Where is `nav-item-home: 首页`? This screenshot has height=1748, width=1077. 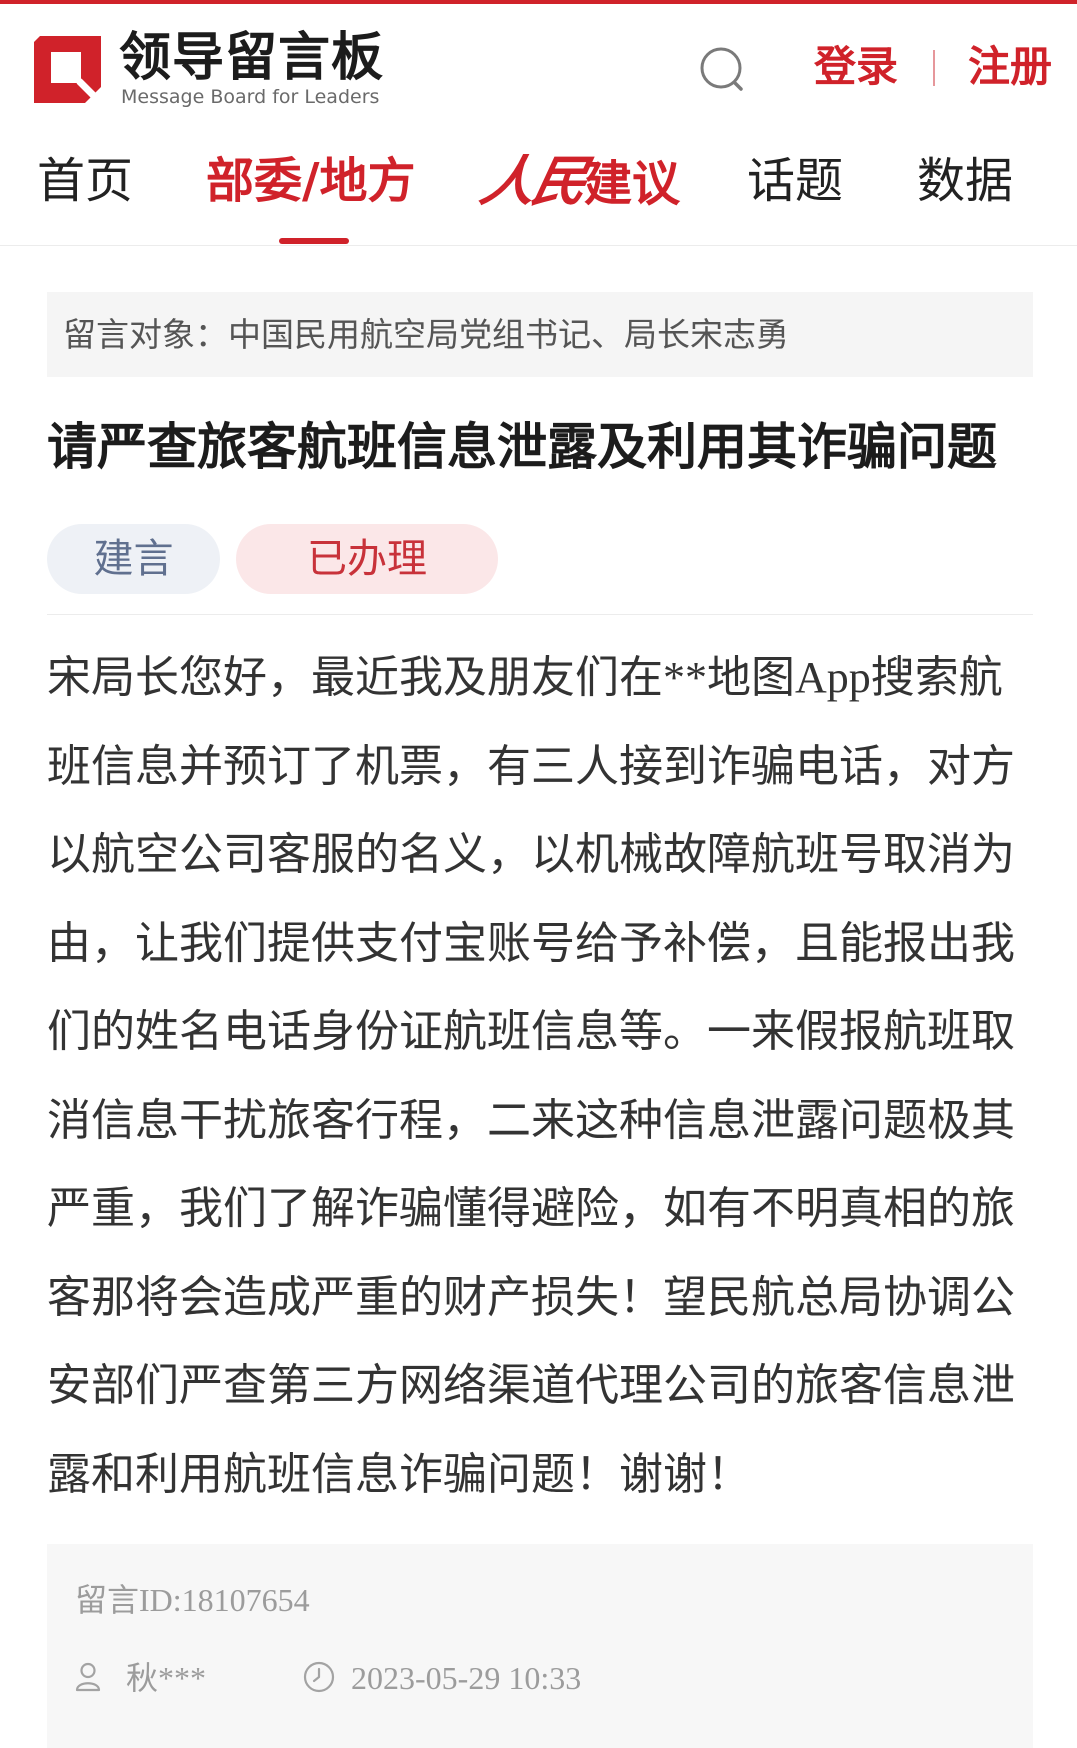
nav-item-home: 首页 is located at coordinates (85, 181).